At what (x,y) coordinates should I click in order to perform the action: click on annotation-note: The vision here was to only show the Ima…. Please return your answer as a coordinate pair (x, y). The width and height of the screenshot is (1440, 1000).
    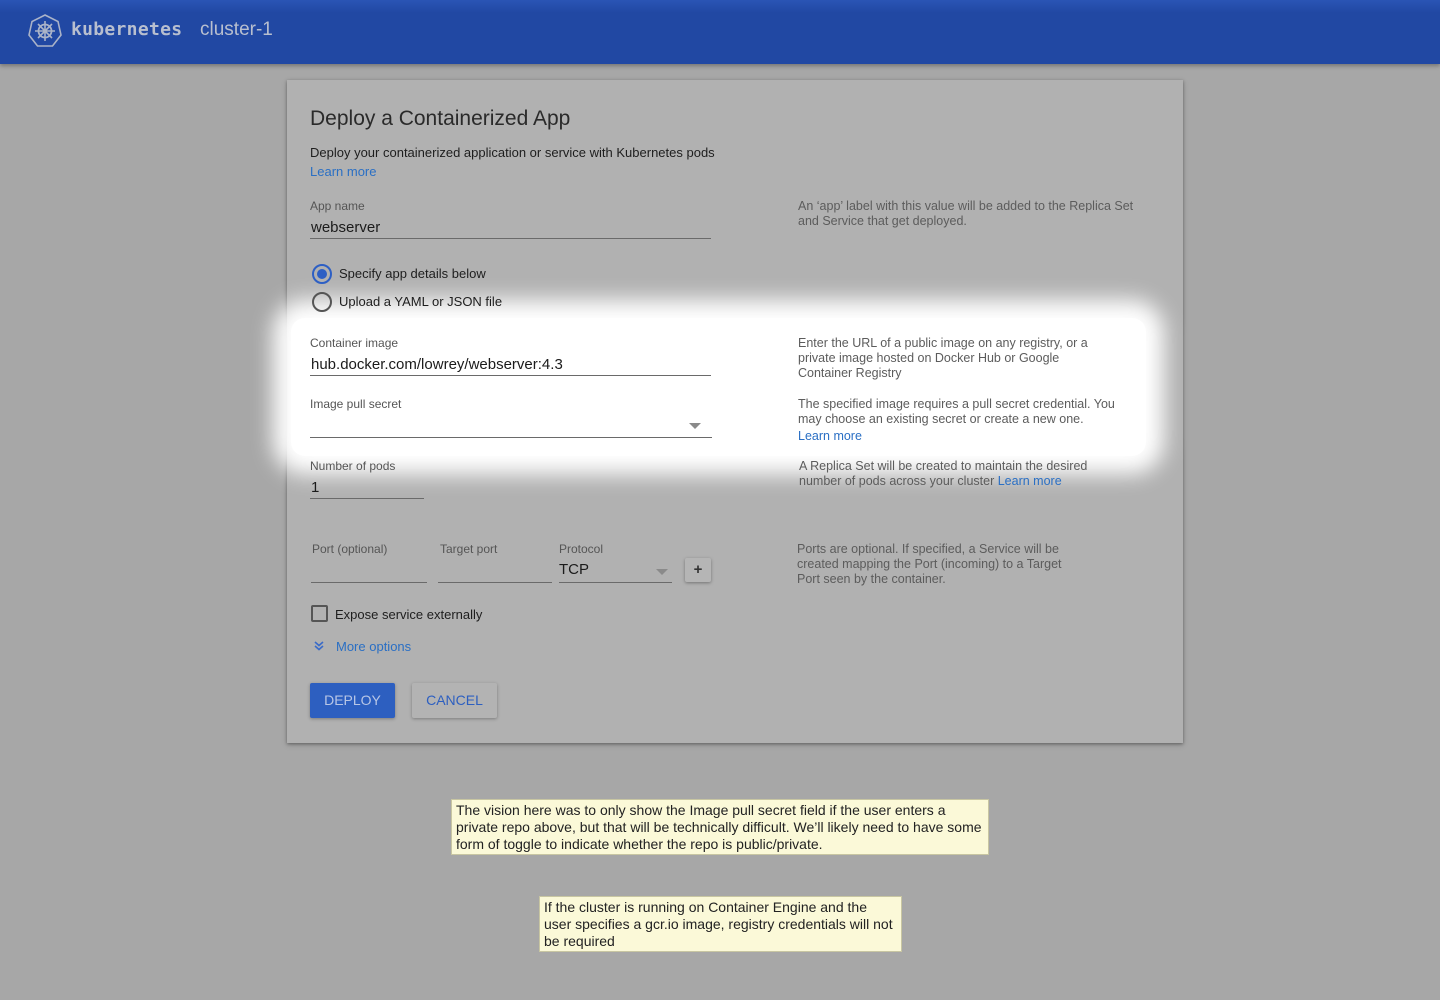
    Looking at the image, I should click on (720, 827).